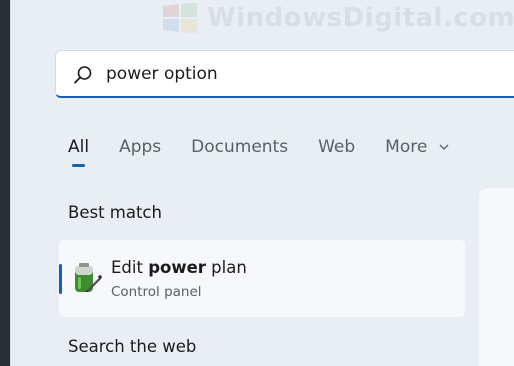  I want to click on battery-power-plan-icon, so click(88, 277).